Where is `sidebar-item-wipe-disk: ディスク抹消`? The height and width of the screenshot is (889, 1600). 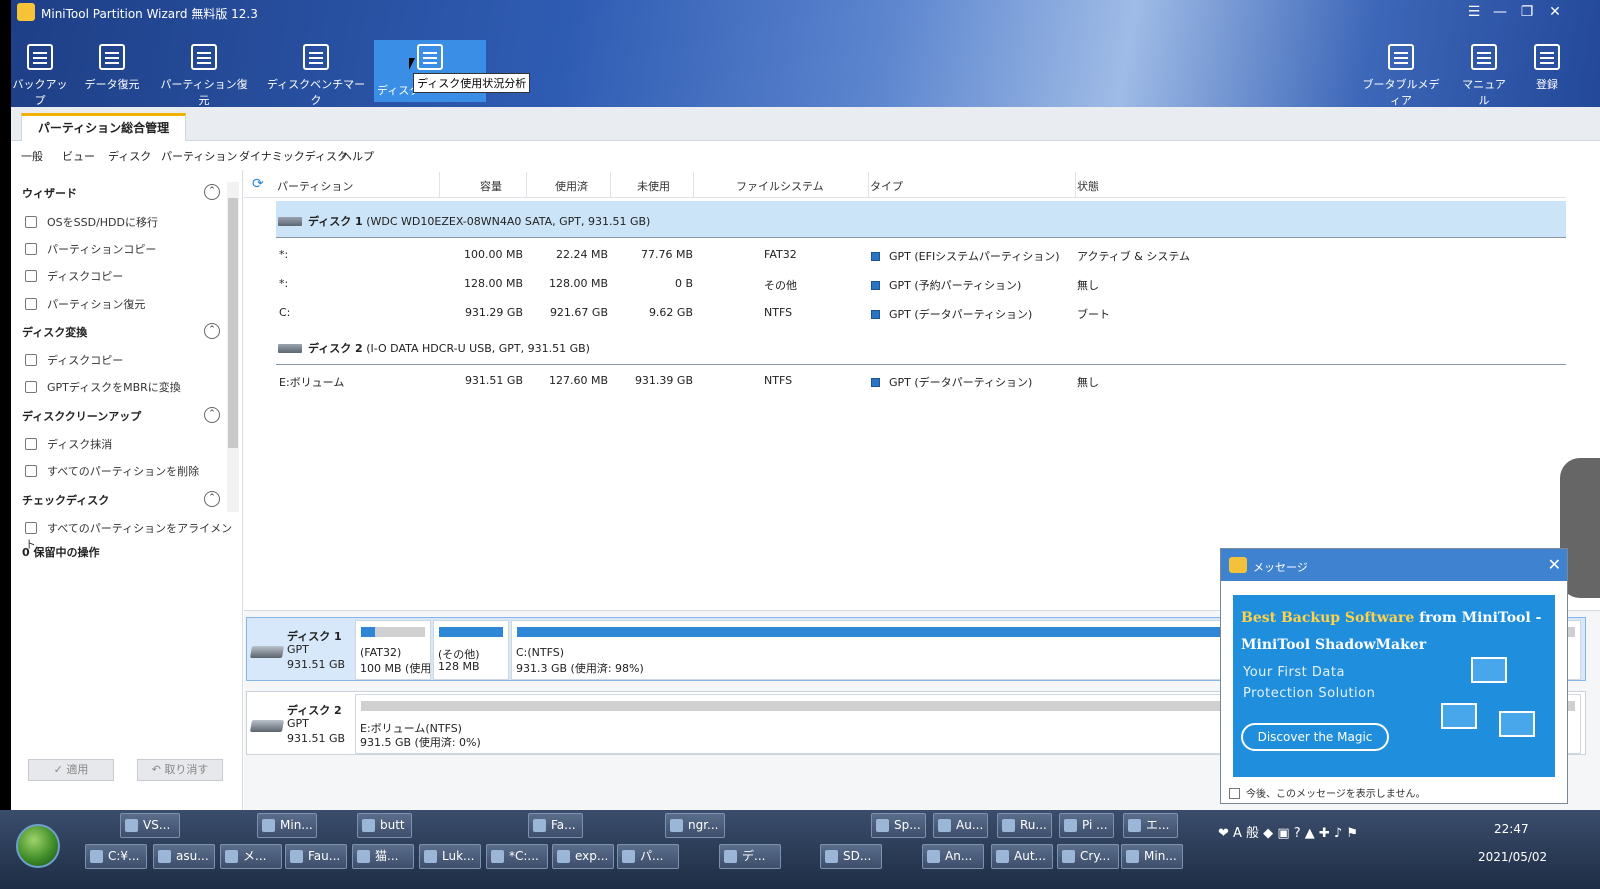
sidebar-item-wipe-disk: ディスク抹消 is located at coordinates (68, 444).